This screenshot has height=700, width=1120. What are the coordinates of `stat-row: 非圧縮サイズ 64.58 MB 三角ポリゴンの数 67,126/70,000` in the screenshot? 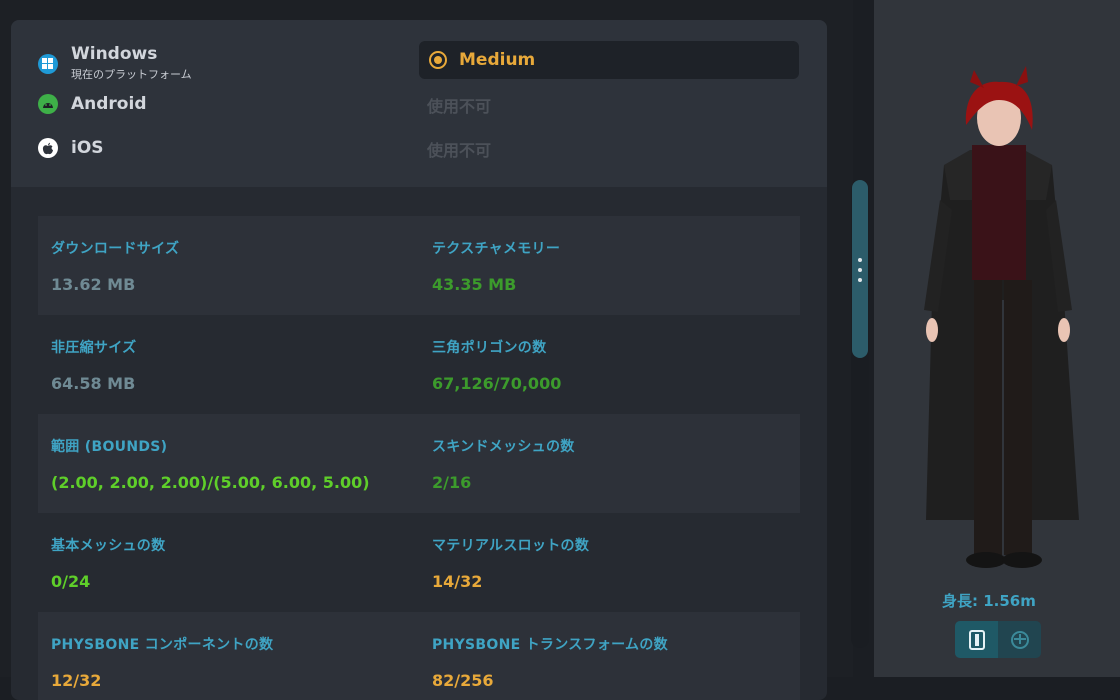 It's located at (419, 364).